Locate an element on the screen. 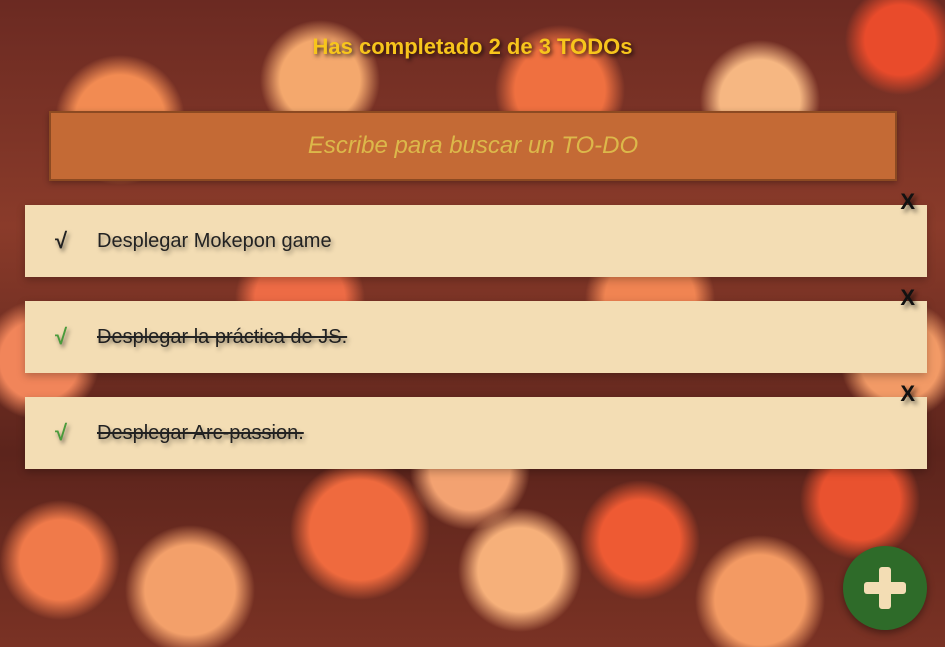  plus-icon is located at coordinates (885, 588).